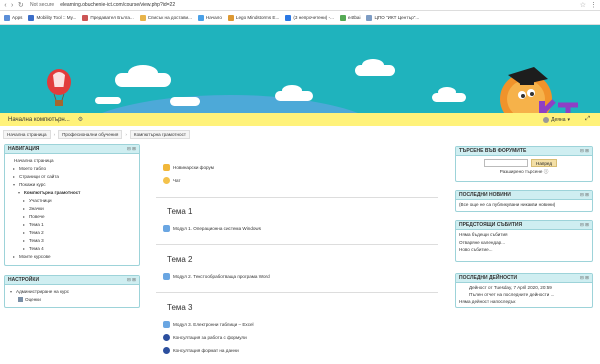 The width and height of the screenshot is (600, 364). I want to click on nav-tree-item: ▸ Тема 3, so click(72, 240).